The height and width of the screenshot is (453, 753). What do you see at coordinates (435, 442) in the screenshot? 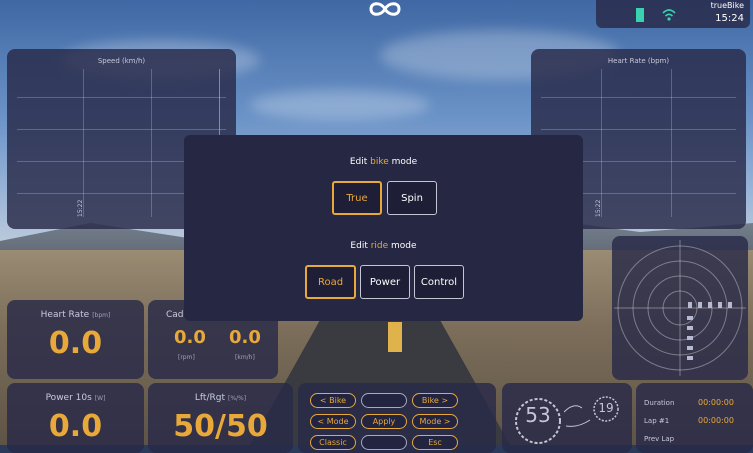
I see `esc-button: Esc` at bounding box center [435, 442].